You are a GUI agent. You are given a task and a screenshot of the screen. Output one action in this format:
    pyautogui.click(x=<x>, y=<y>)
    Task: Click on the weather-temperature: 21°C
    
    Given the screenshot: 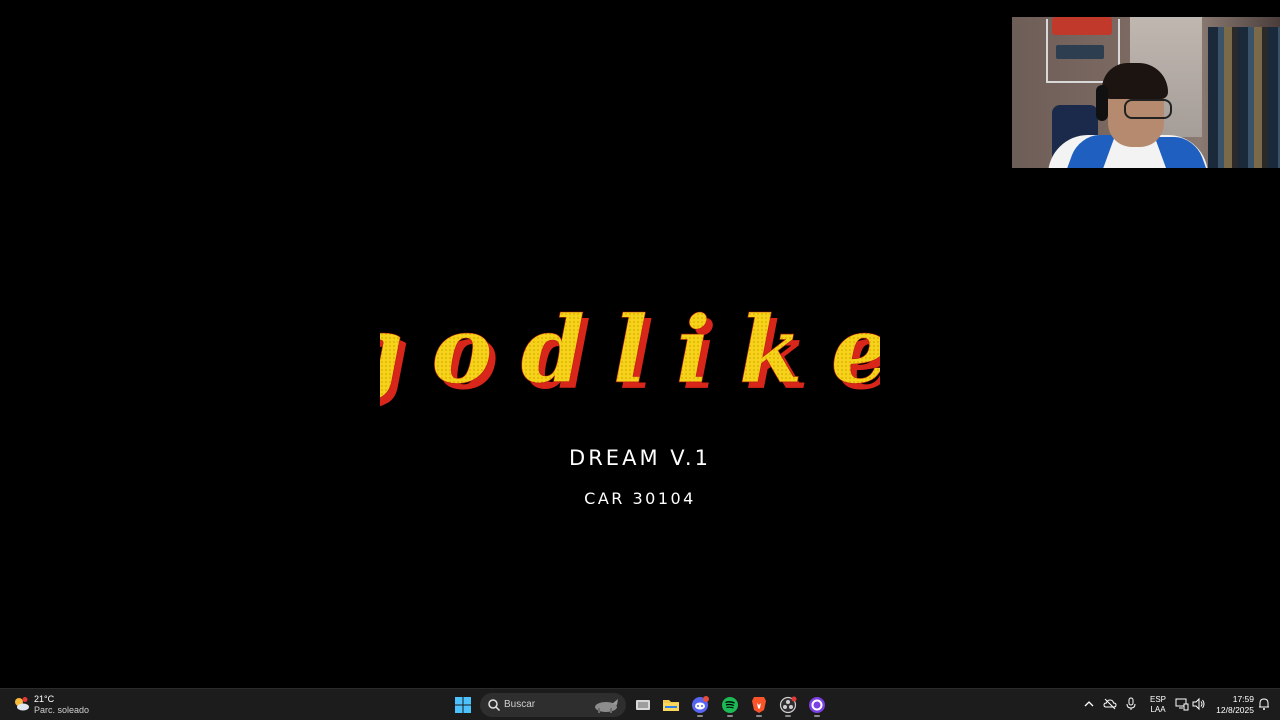 What is the action you would take?
    pyautogui.click(x=44, y=699)
    